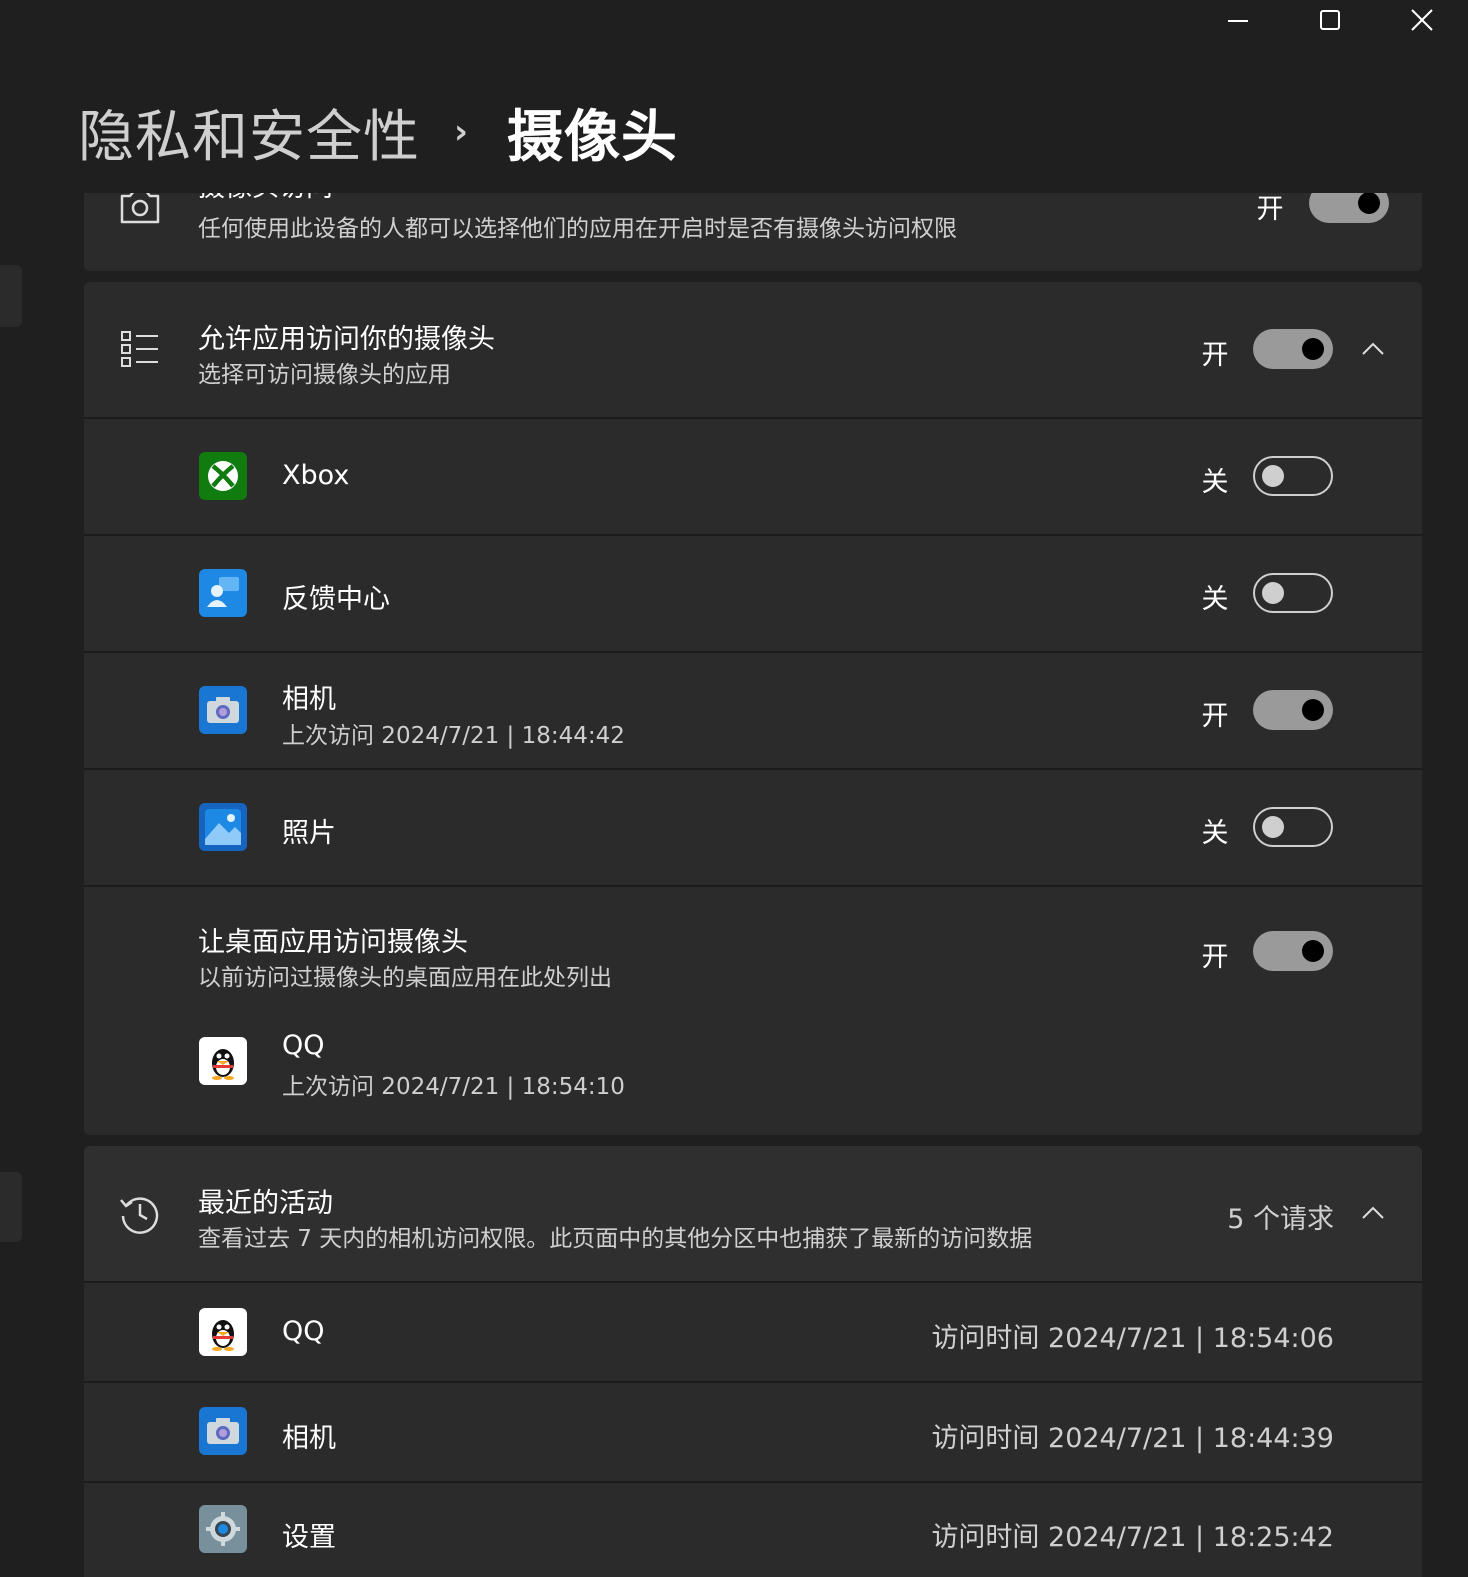  Describe the element at coordinates (1215, 716) in the screenshot. I see `app-state-label: 开` at that location.